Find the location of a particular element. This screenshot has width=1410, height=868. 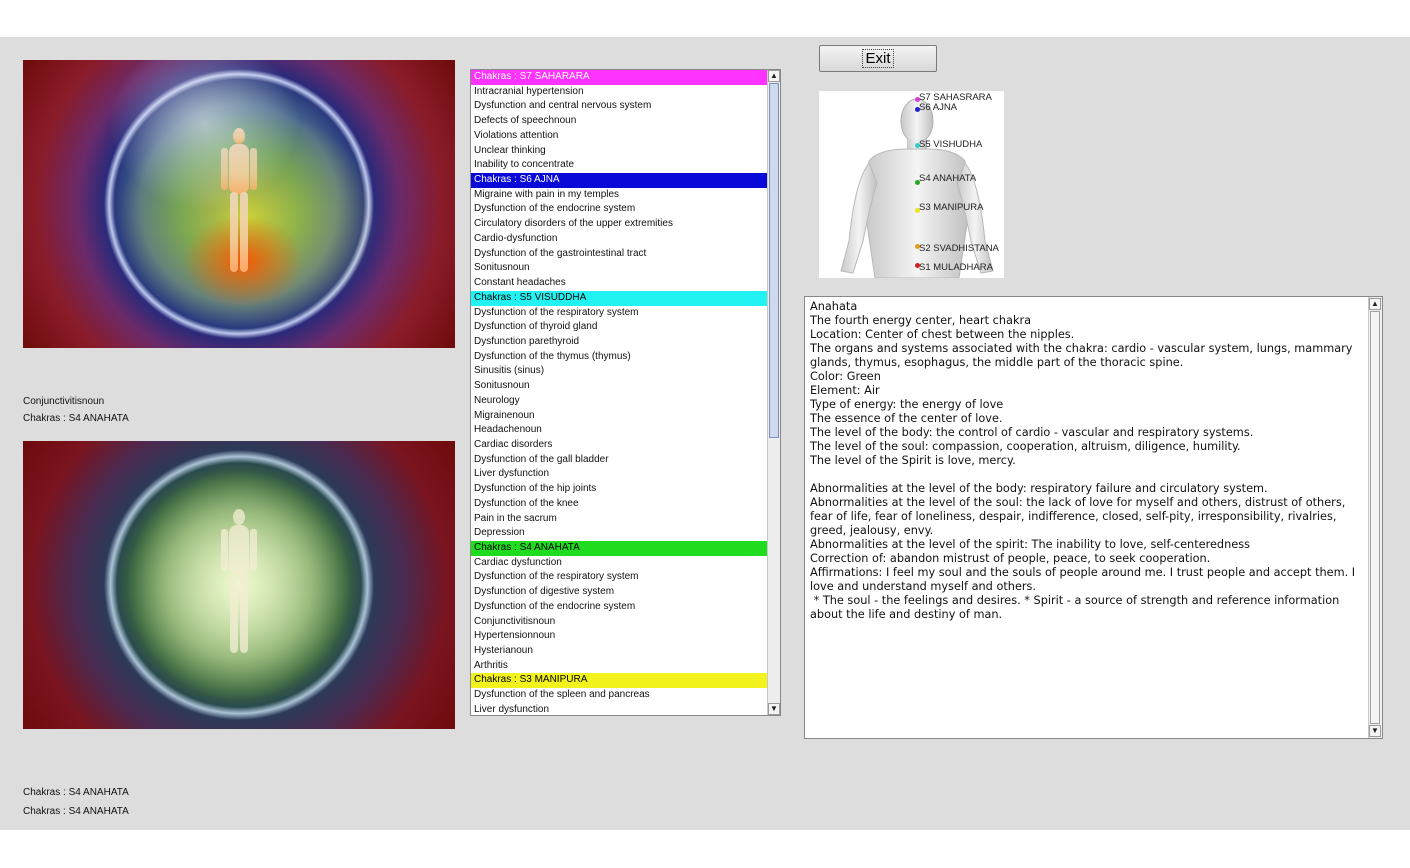

disease-list-item: Dysfunction of the hip joints is located at coordinates (619, 489).